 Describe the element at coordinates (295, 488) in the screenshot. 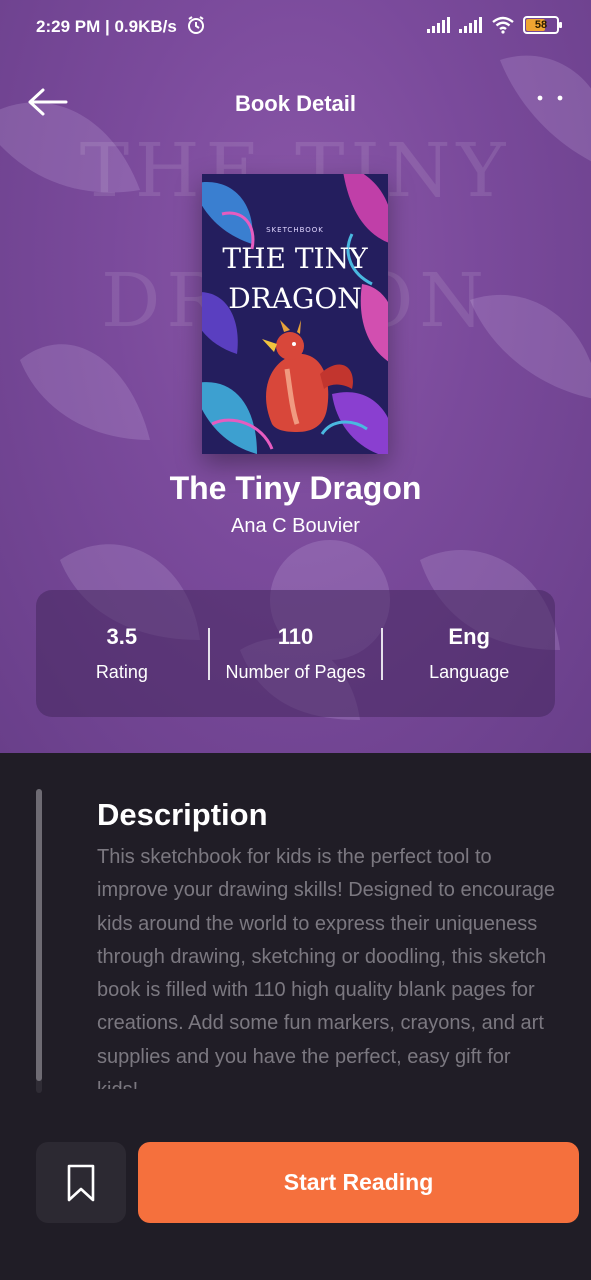

I see `book-title: The Tiny Dragon` at that location.